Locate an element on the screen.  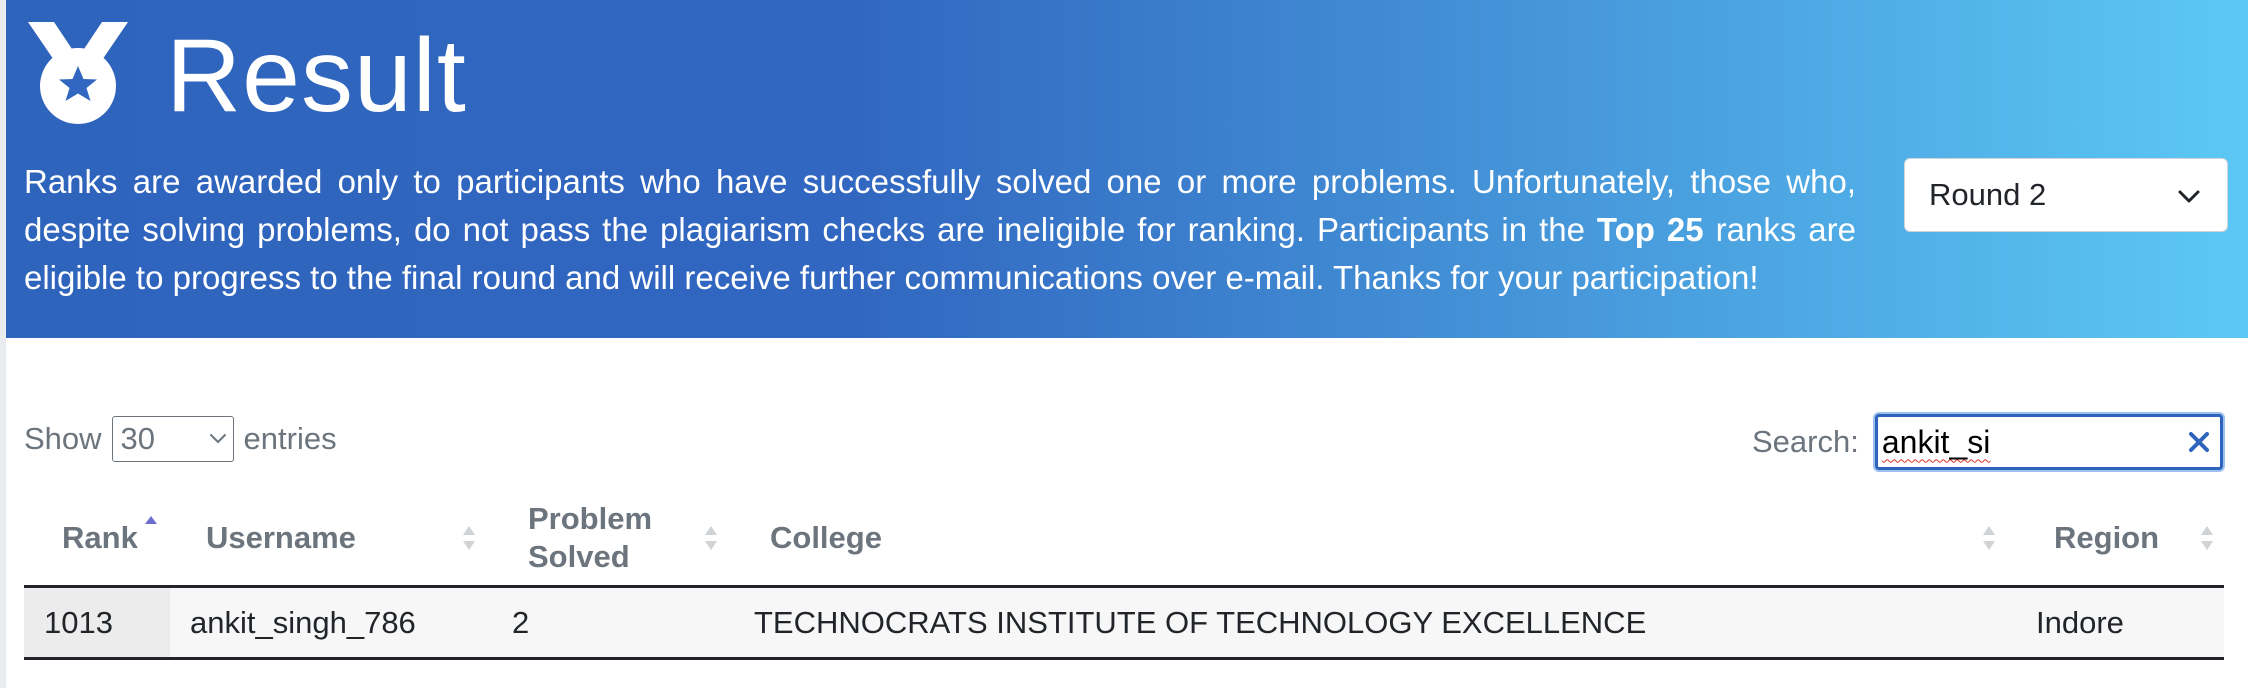
sort-ascending-icon is located at coordinates (151, 520).